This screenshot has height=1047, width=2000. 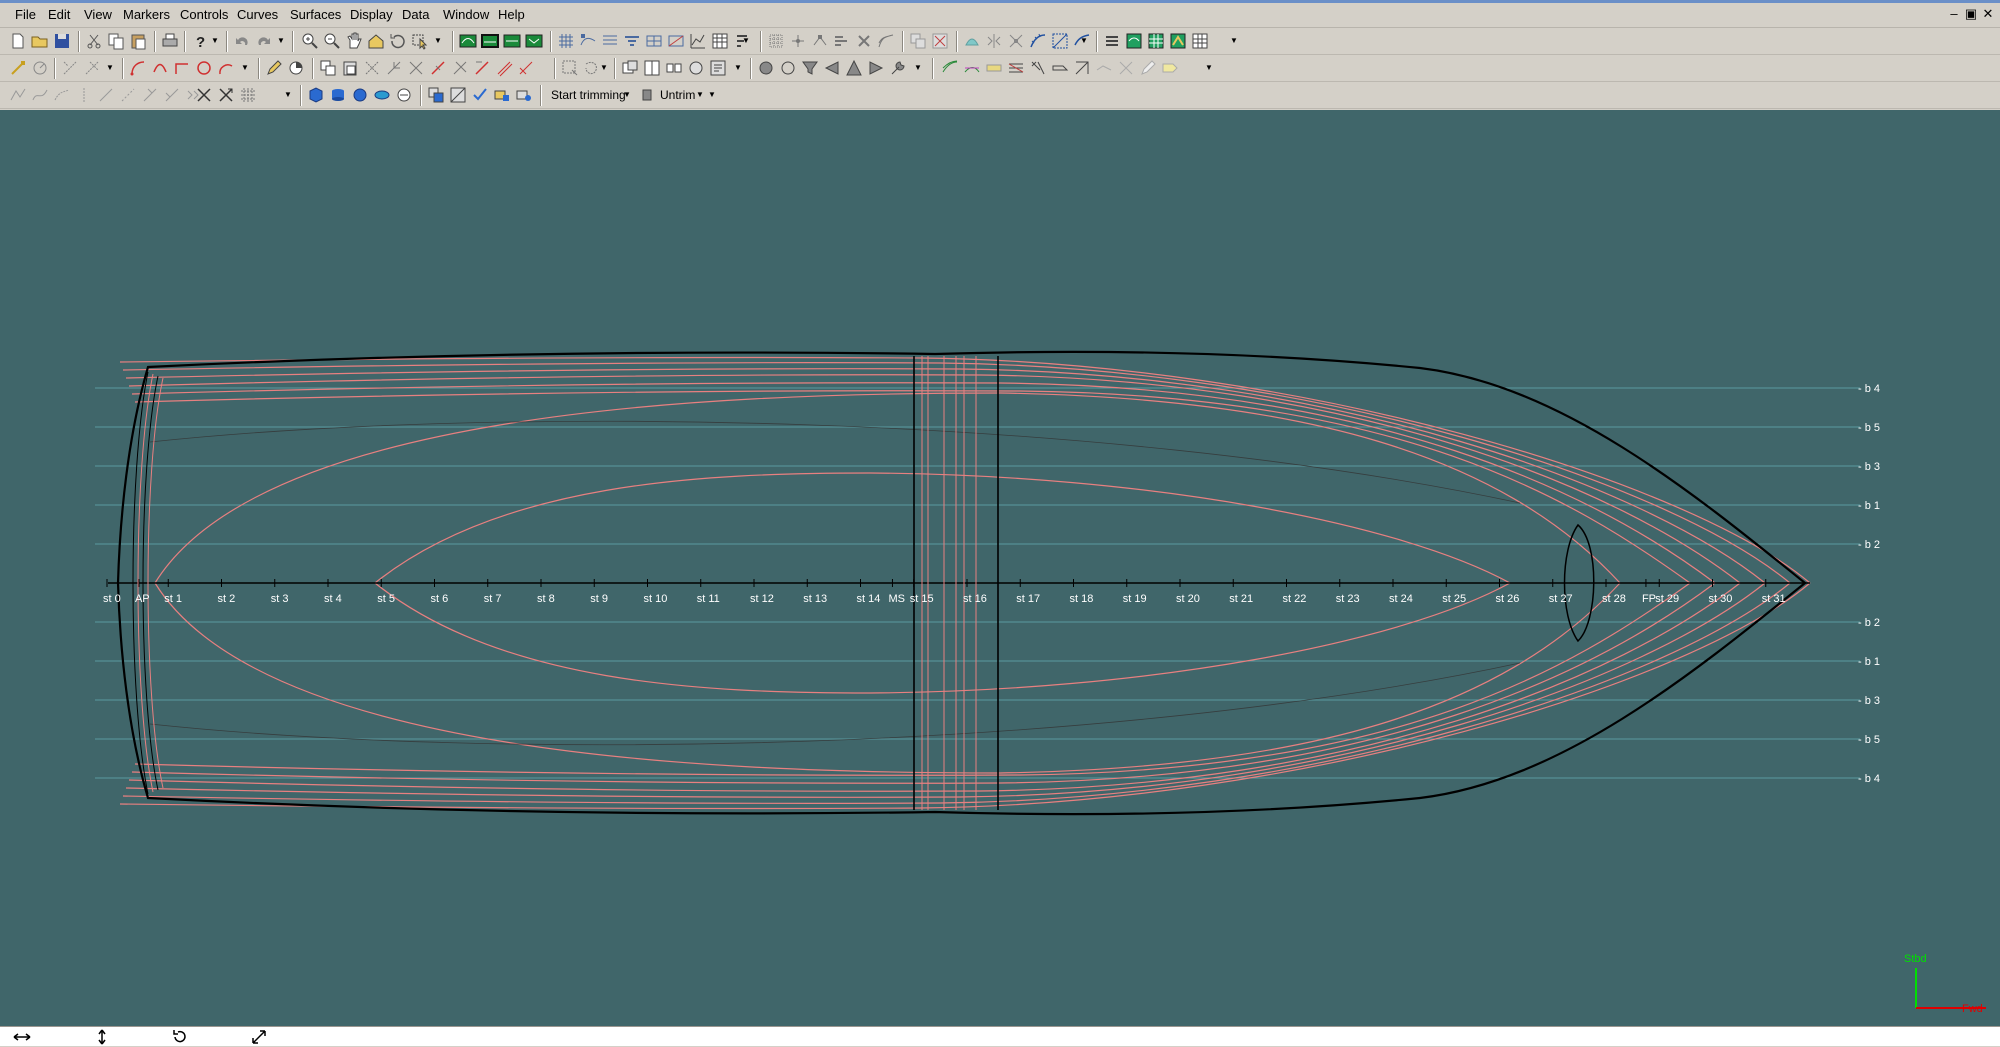 I want to click on lines-plan-icon, so click(x=950, y=68).